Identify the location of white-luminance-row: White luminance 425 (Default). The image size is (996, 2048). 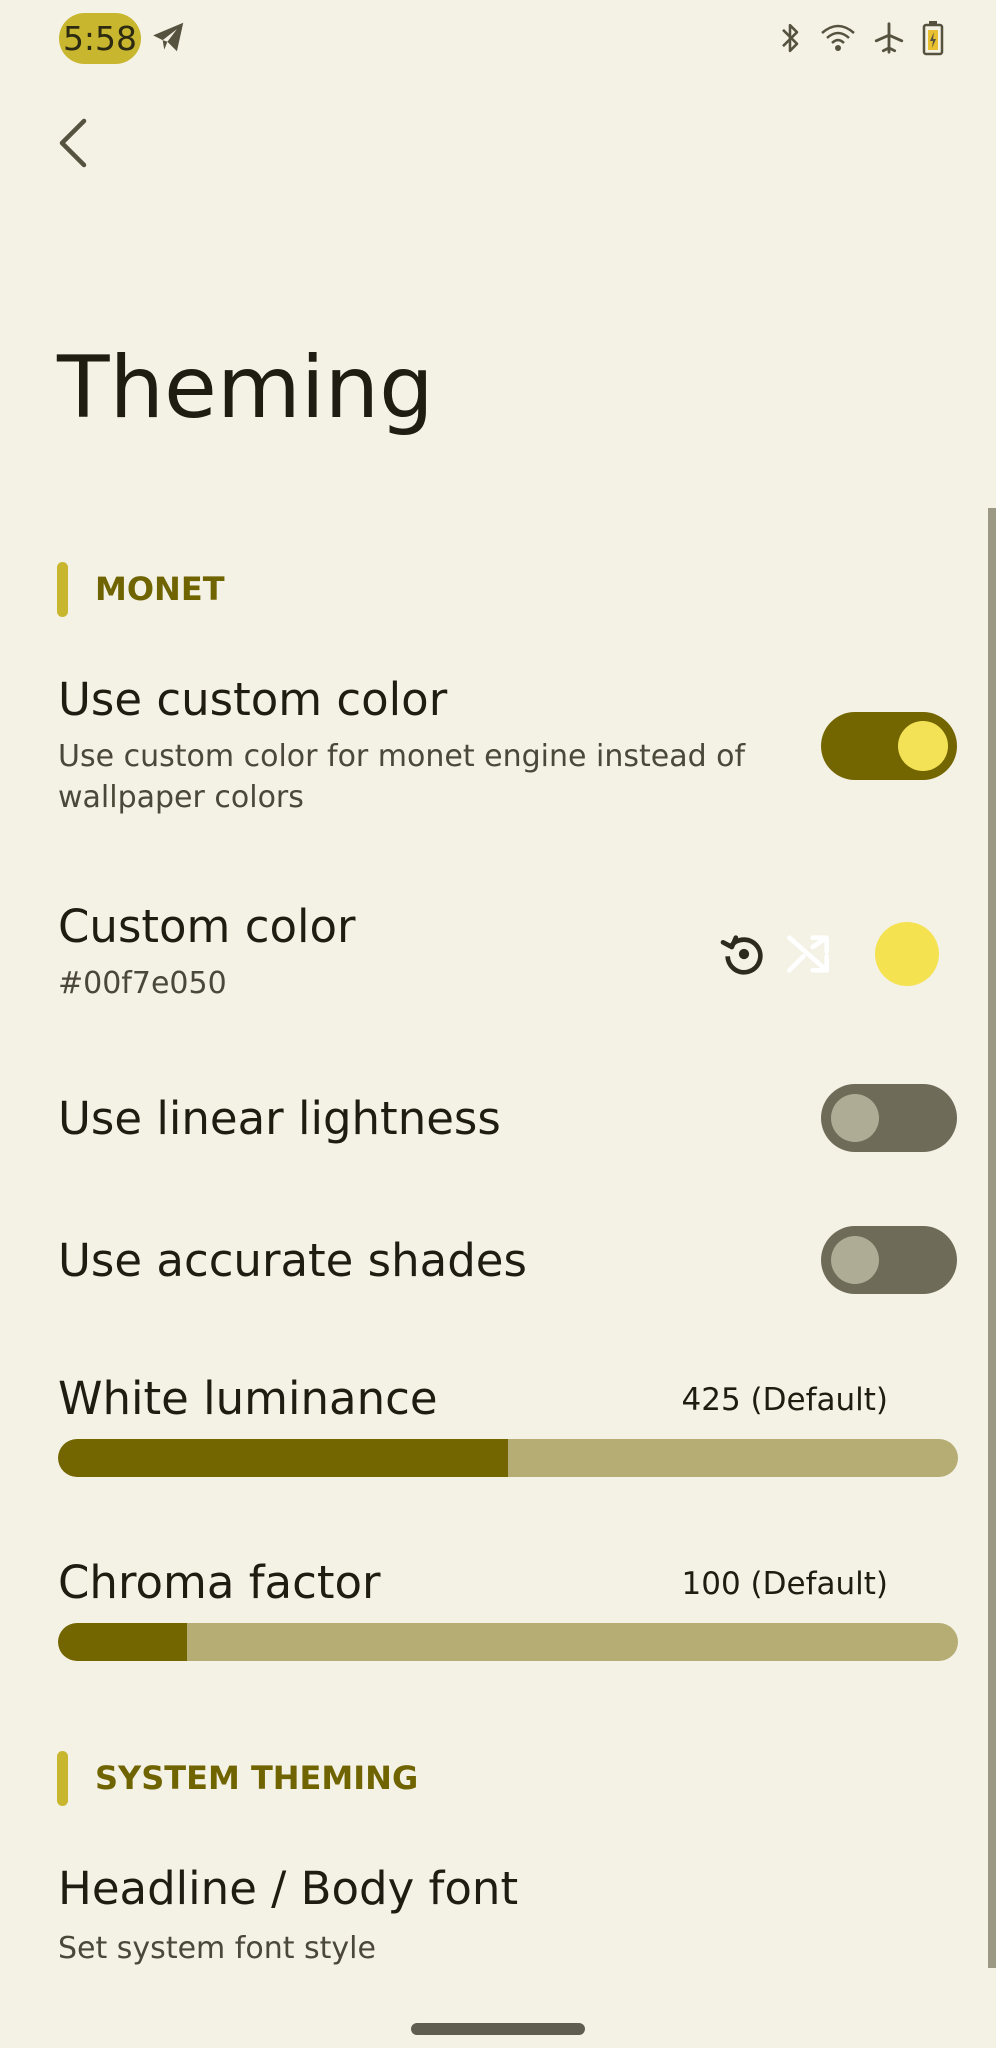
(494, 1422).